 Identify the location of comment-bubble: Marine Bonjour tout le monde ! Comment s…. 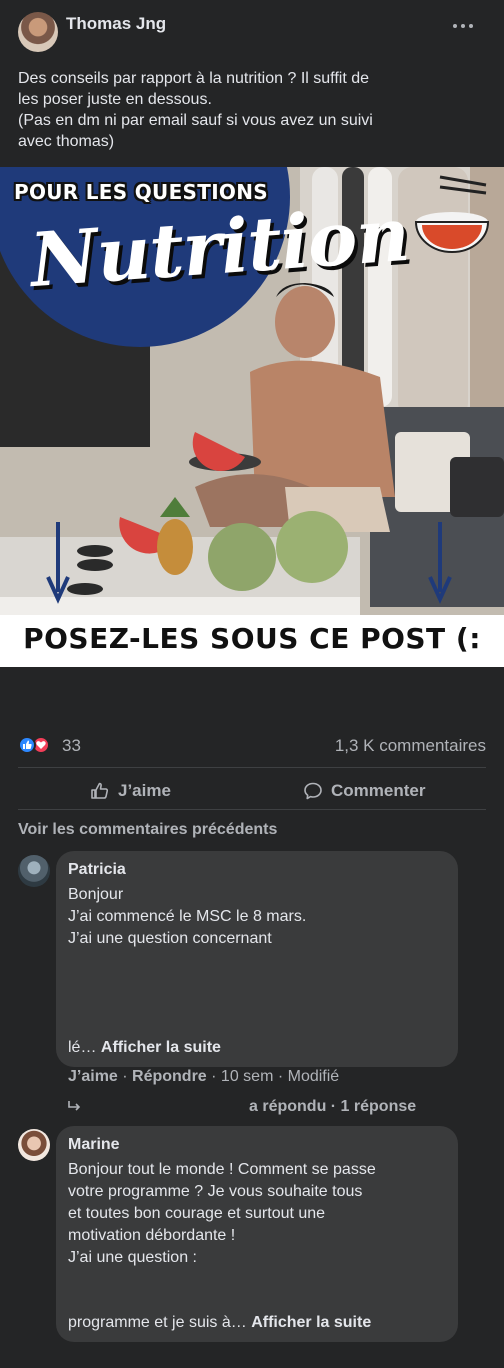
(257, 1234).